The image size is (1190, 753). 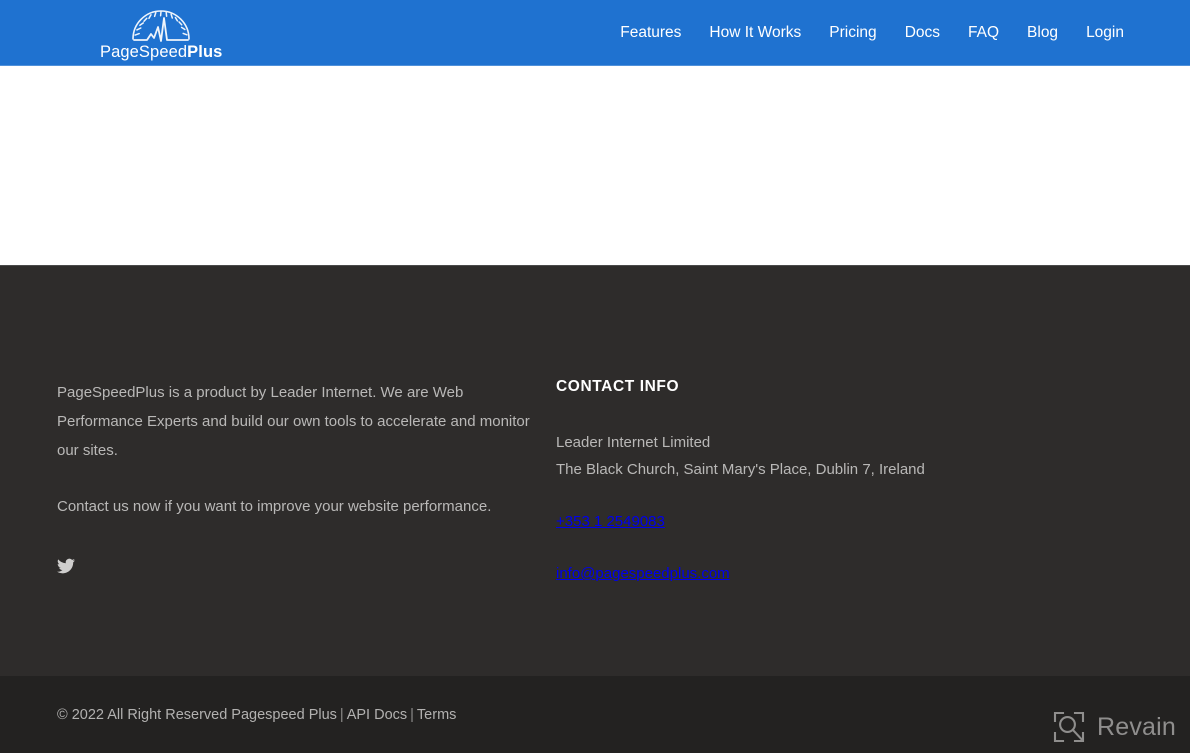 What do you see at coordinates (377, 715) in the screenshot?
I see `footer-link-api-docs: API Docs` at bounding box center [377, 715].